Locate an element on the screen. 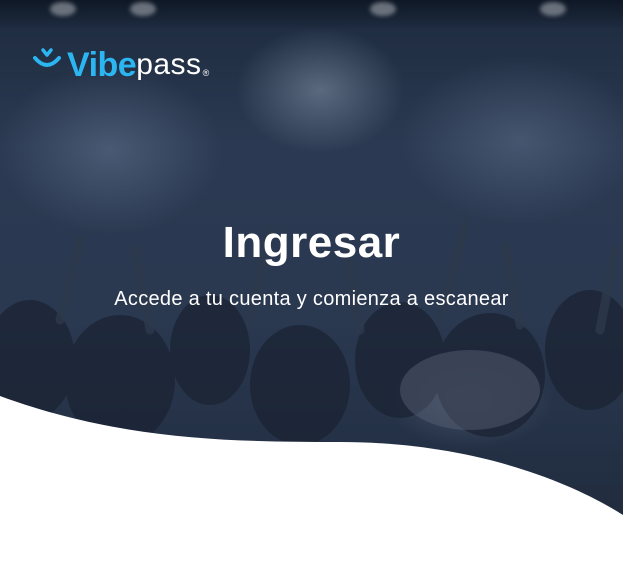 The image size is (623, 582). brand-name-secondary: pass is located at coordinates (169, 64).